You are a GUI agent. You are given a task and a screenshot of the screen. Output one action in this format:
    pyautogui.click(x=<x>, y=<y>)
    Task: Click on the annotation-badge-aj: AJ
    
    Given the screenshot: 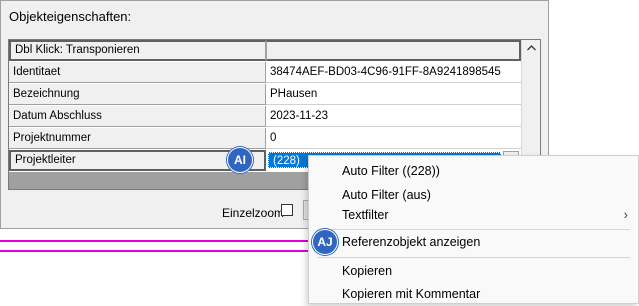 What is the action you would take?
    pyautogui.click(x=325, y=242)
    